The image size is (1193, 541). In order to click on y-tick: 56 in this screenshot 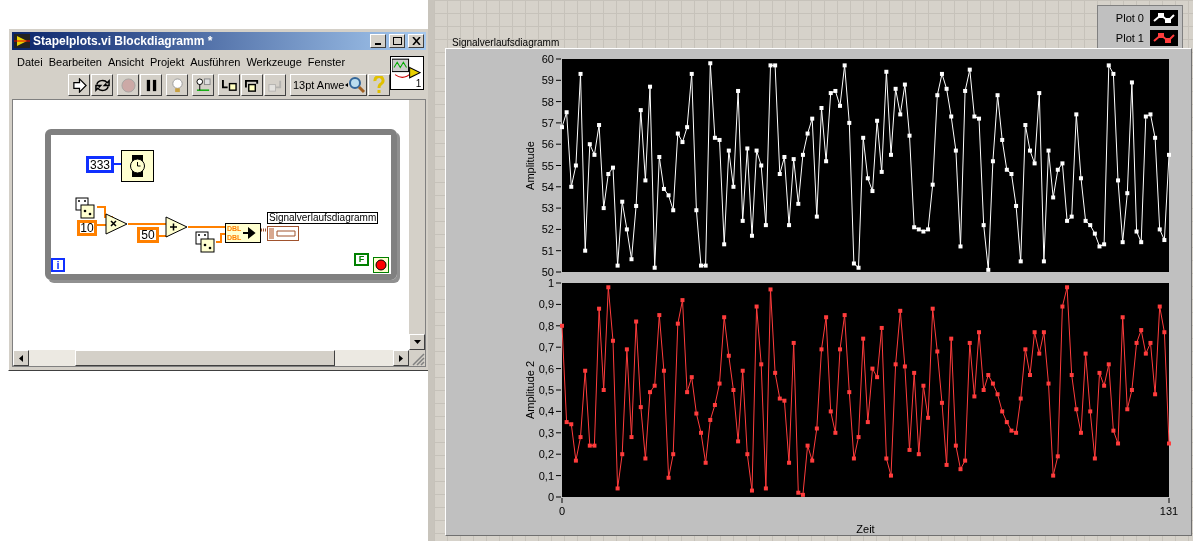, I will do `click(551, 144)`.